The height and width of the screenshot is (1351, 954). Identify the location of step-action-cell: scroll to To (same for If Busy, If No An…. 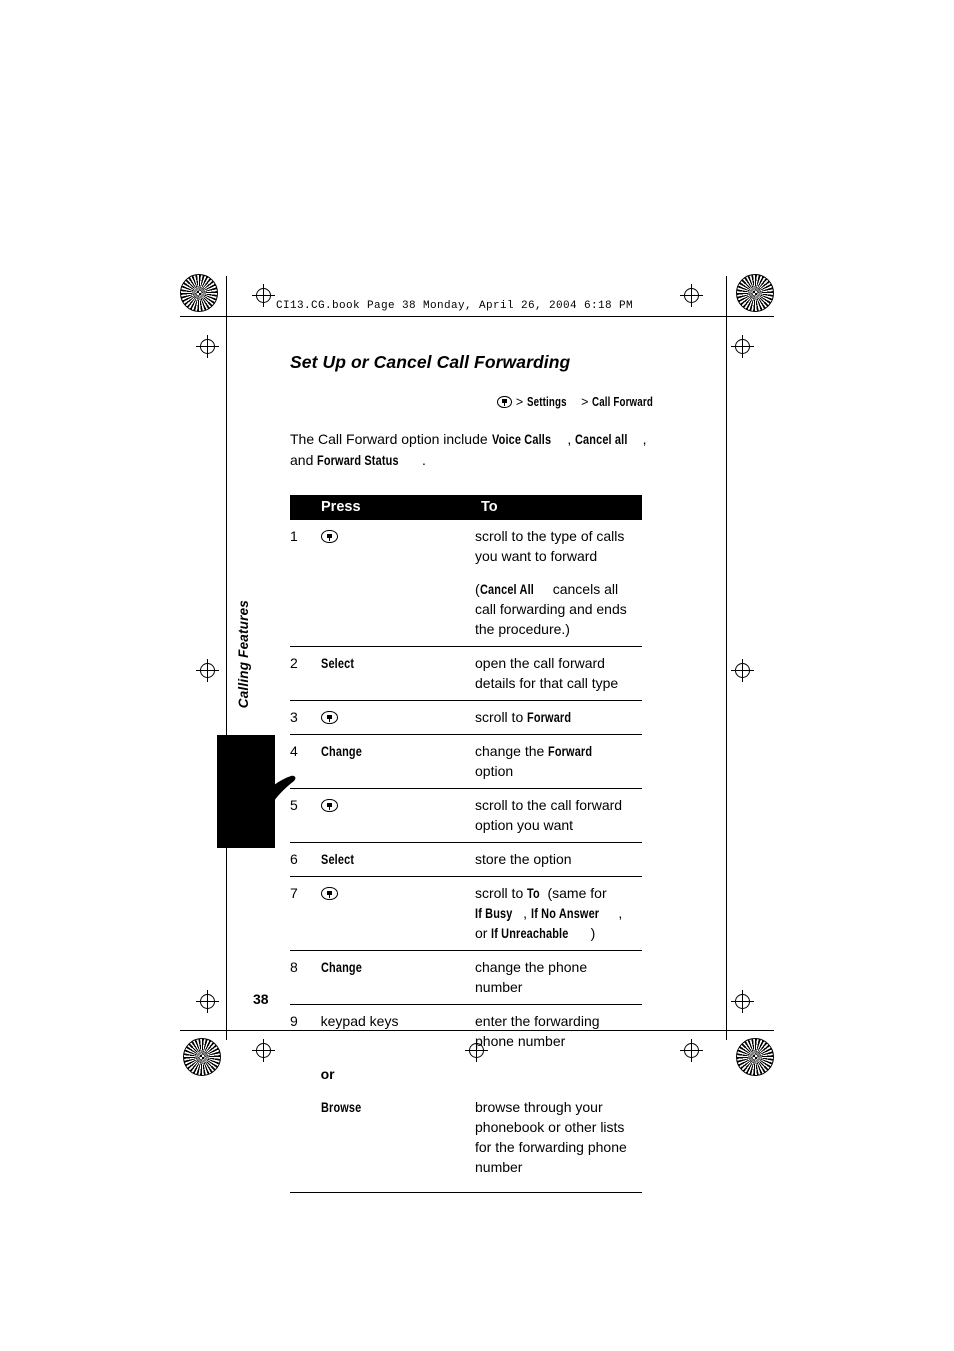
(558, 913).